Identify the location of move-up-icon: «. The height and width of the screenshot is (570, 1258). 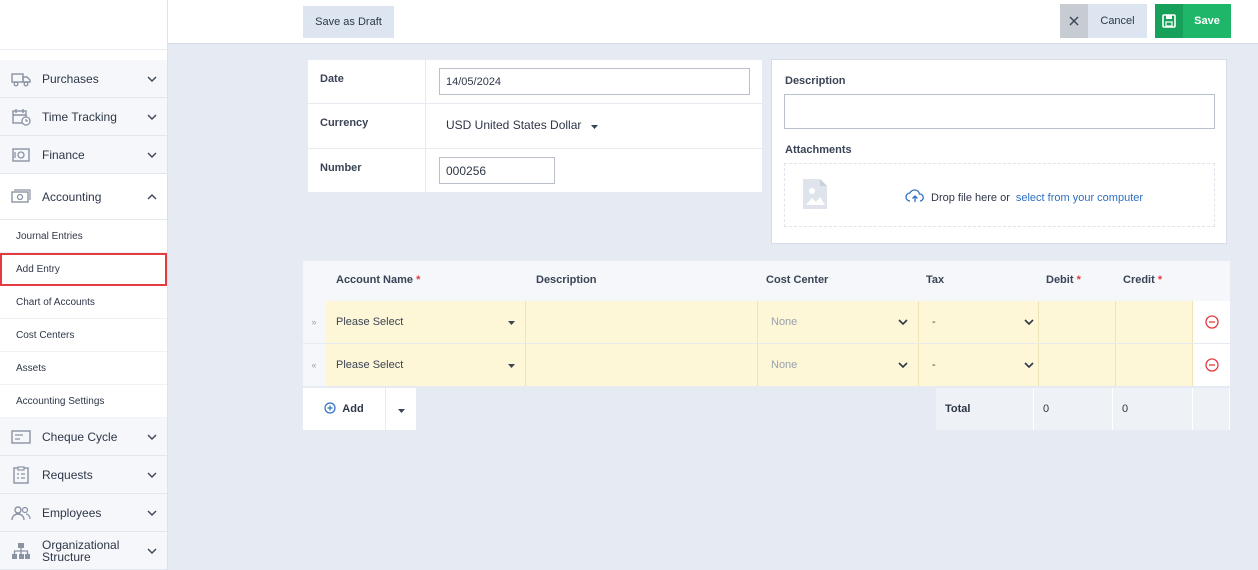
(314, 365).